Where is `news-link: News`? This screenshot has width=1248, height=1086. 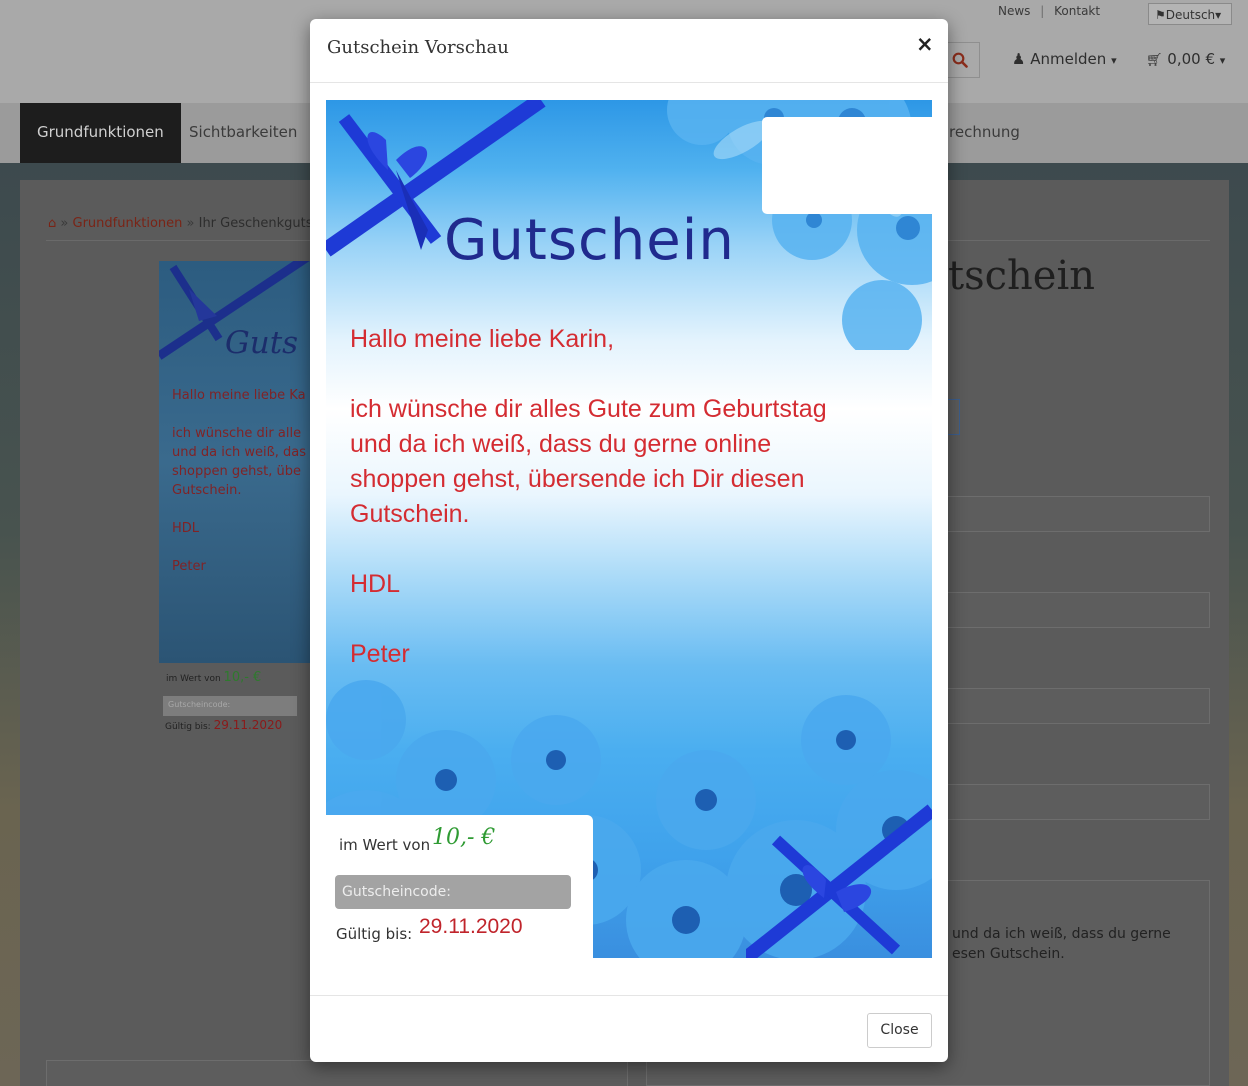 news-link: News is located at coordinates (1014, 11).